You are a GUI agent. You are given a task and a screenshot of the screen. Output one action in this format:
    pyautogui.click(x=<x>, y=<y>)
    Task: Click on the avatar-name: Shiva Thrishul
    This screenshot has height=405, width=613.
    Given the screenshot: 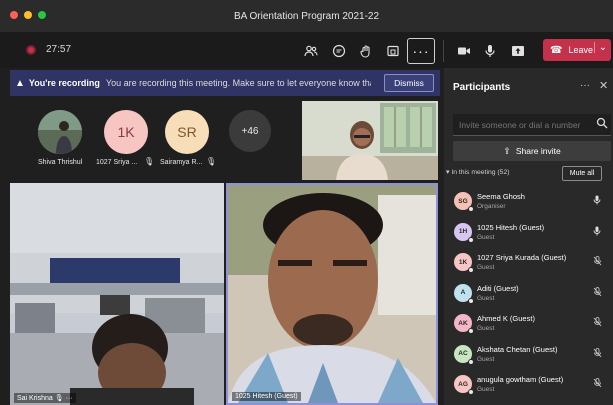 What is the action you would take?
    pyautogui.click(x=60, y=162)
    